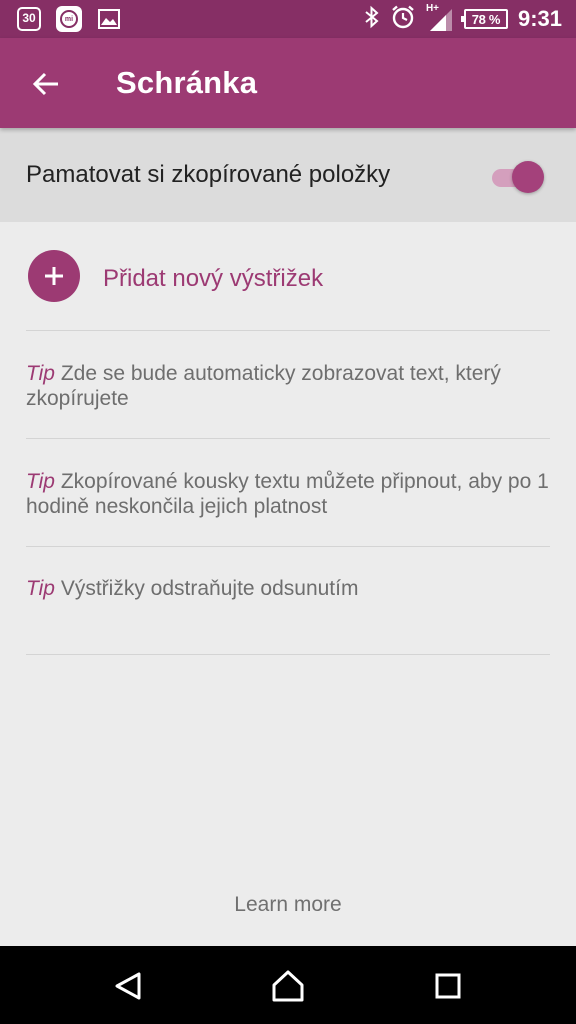  I want to click on add-clip-label: Přidat nový výstřižek, so click(213, 278).